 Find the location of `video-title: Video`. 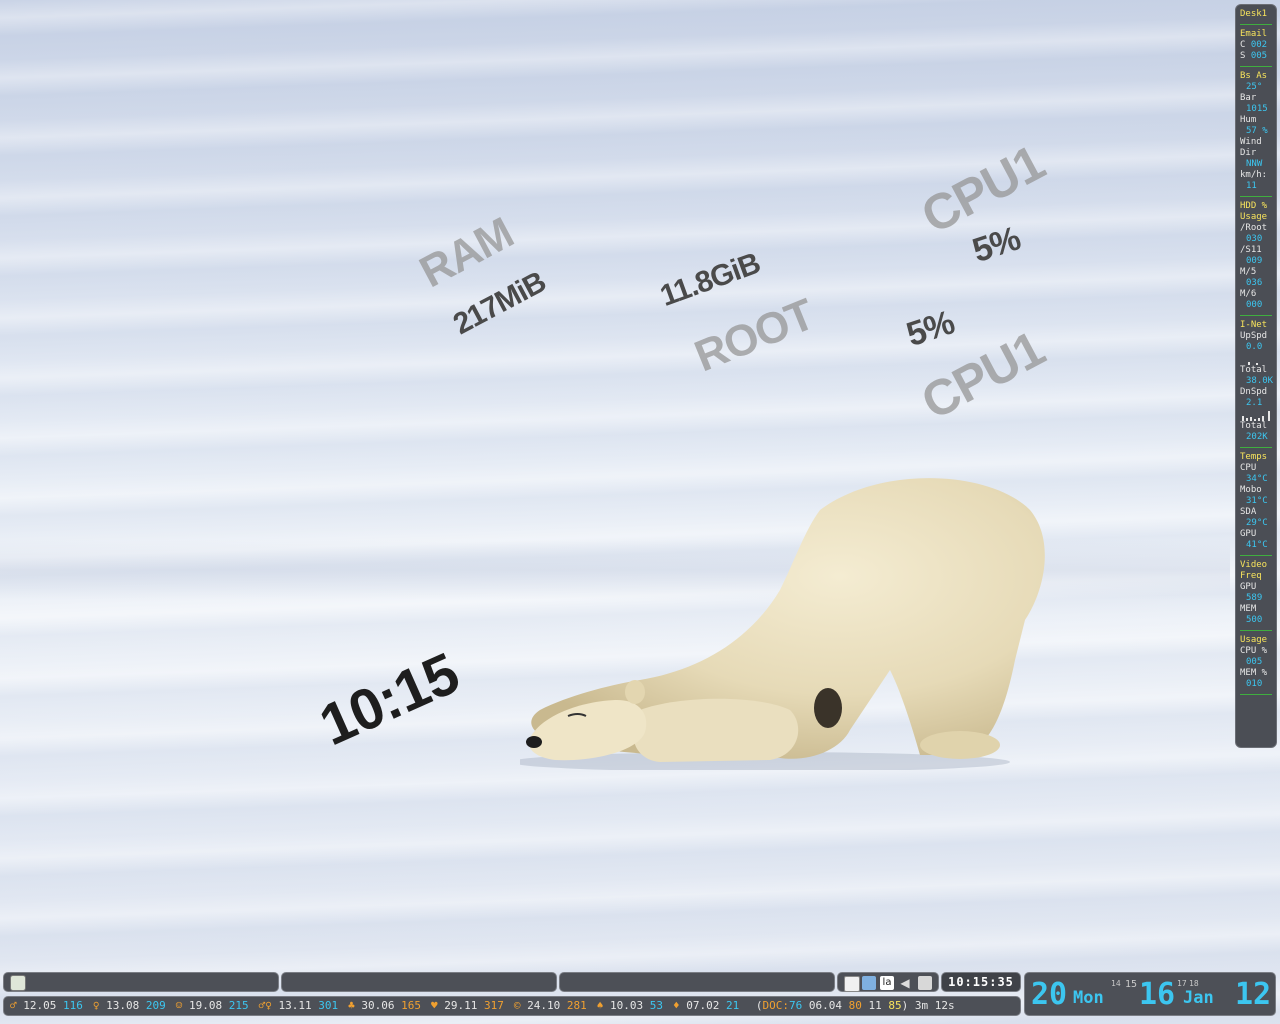

video-title: Video is located at coordinates (1254, 565).